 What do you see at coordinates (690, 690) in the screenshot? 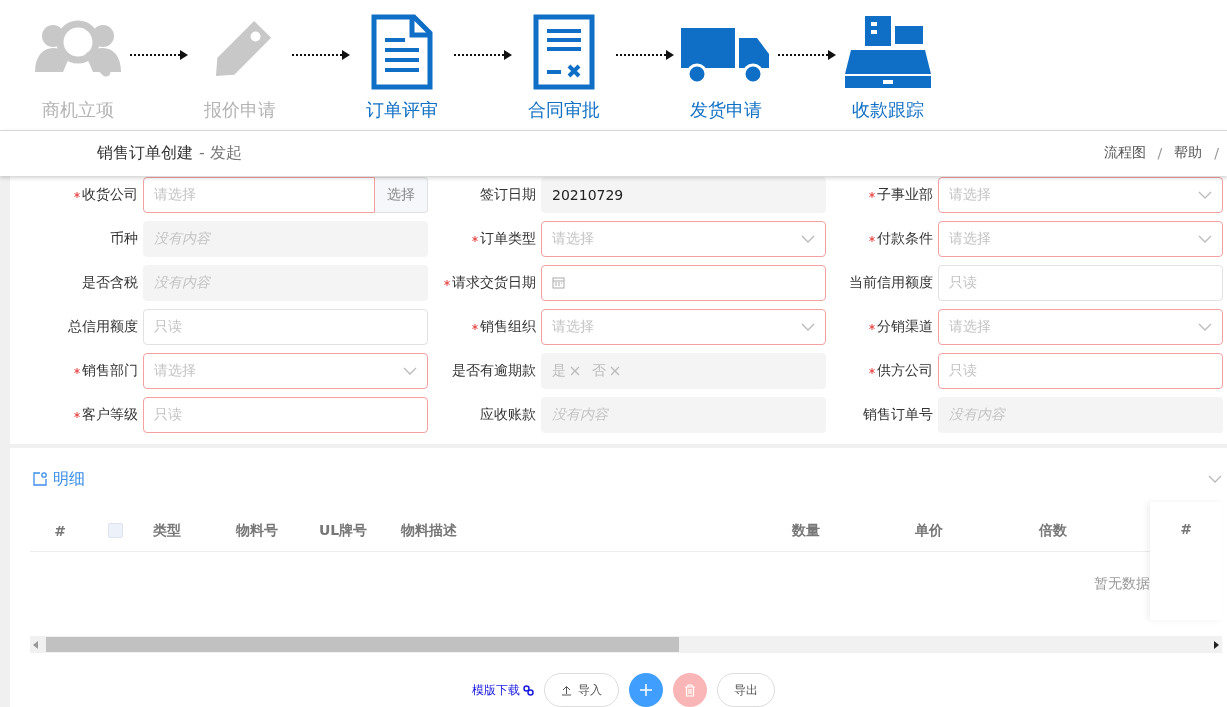
I see `trash-icon` at bounding box center [690, 690].